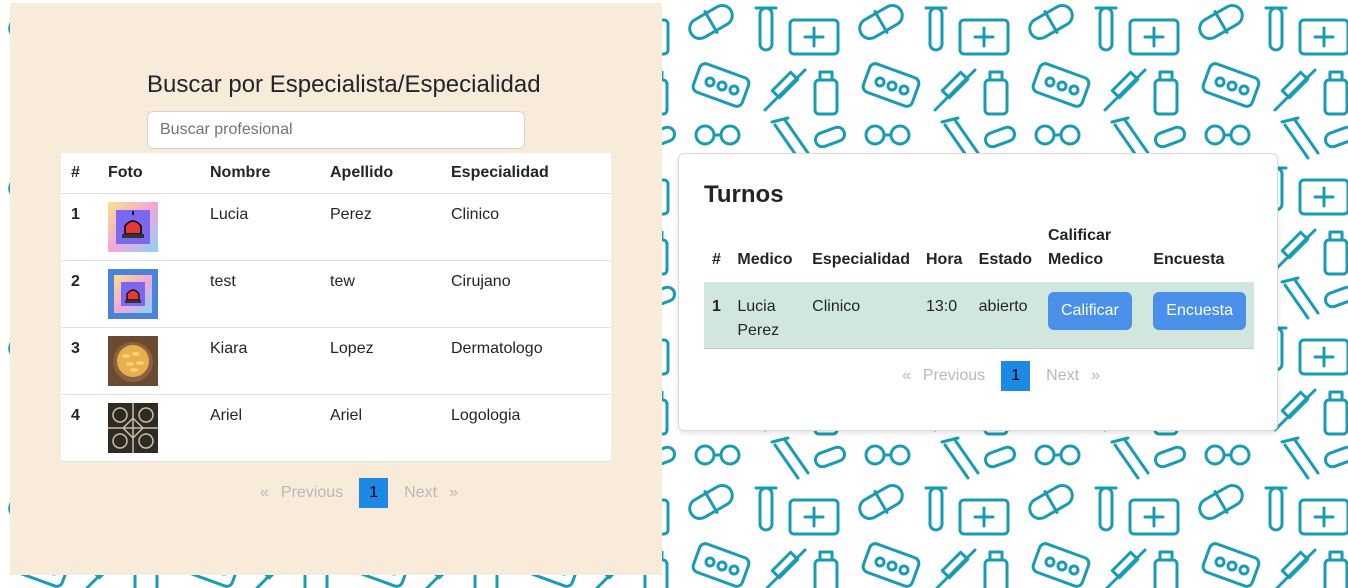 The height and width of the screenshot is (588, 1348). I want to click on row-number: 2, so click(79, 294).